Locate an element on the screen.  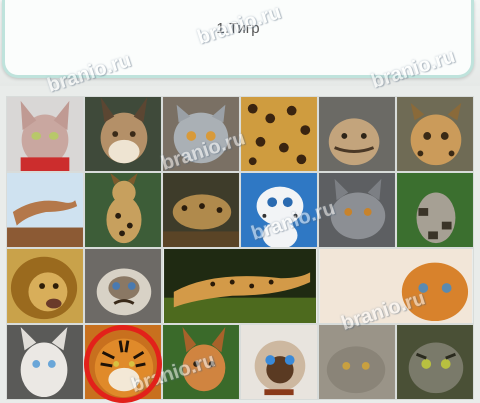
tile-cougar is located at coordinates (45, 210).